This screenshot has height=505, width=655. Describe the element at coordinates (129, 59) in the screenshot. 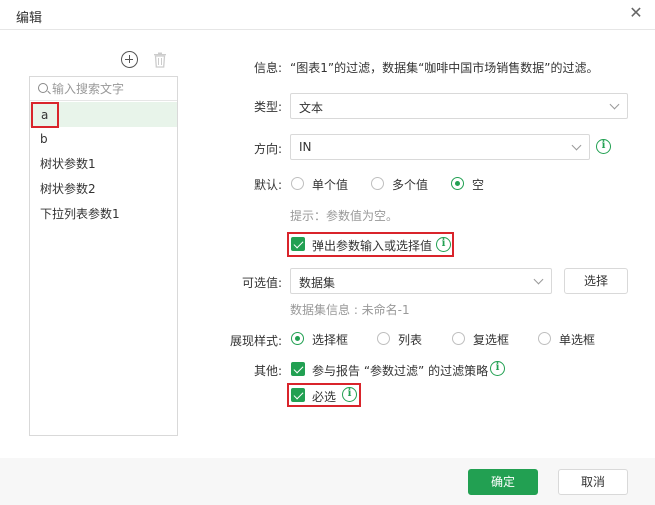

I see `add-icon` at that location.